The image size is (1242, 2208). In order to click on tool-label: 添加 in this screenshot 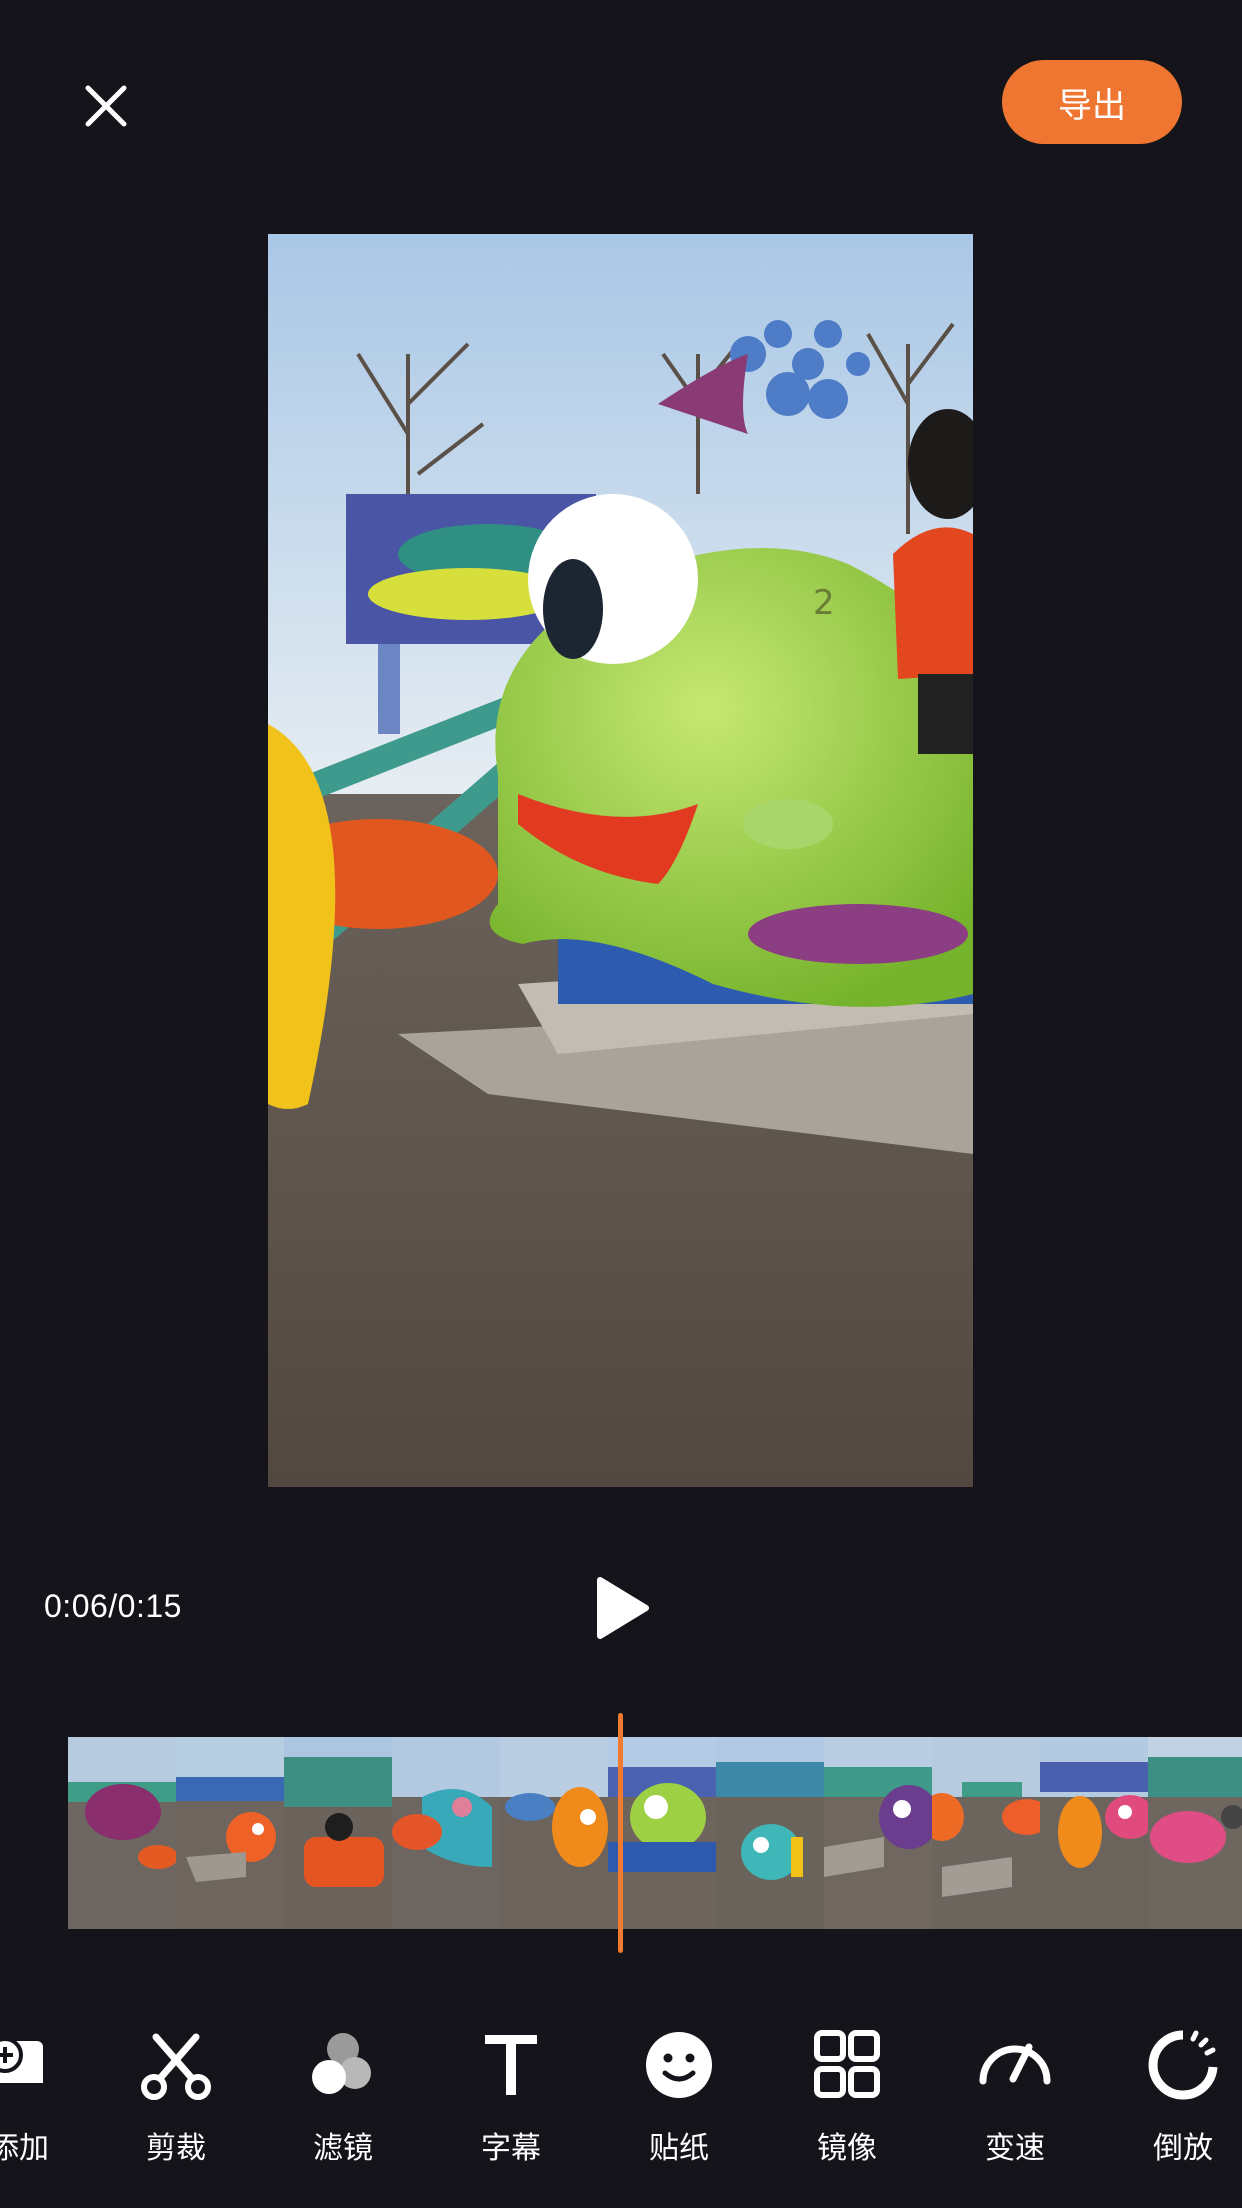, I will do `click(24, 2148)`.